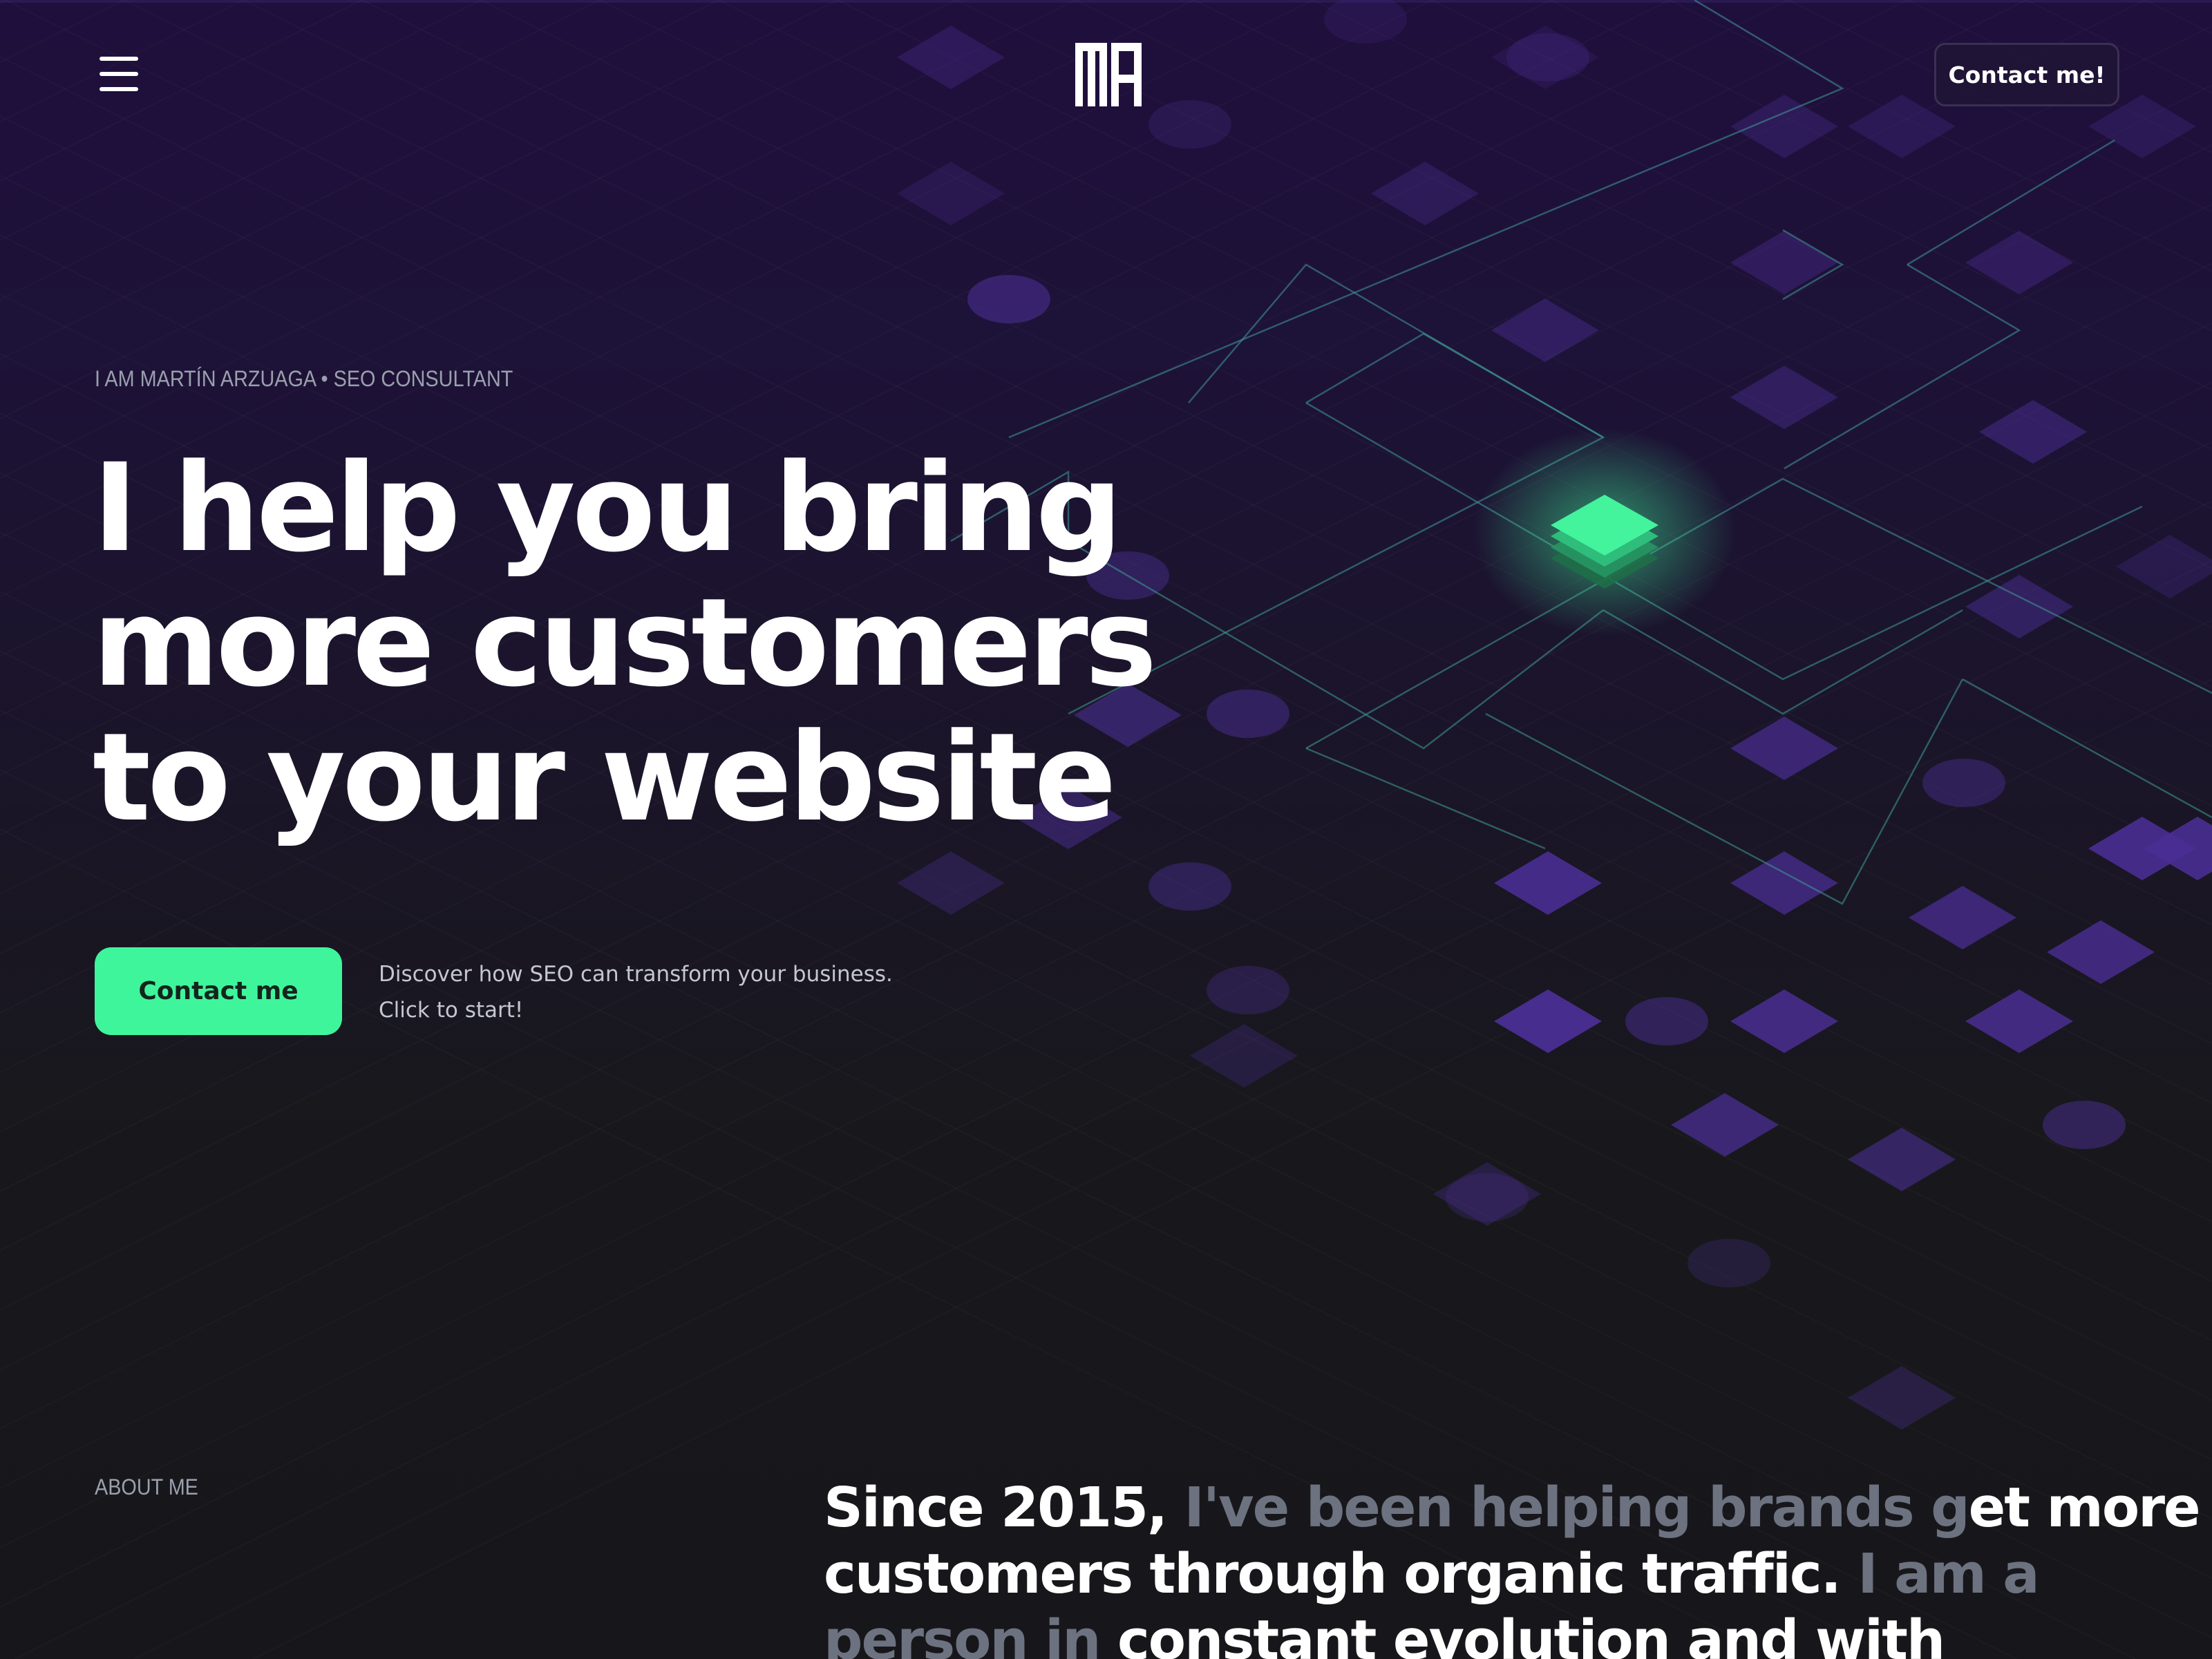 This screenshot has height=1659, width=2212. I want to click on about-text-highlight: customers through organic traffic., so click(1341, 1574).